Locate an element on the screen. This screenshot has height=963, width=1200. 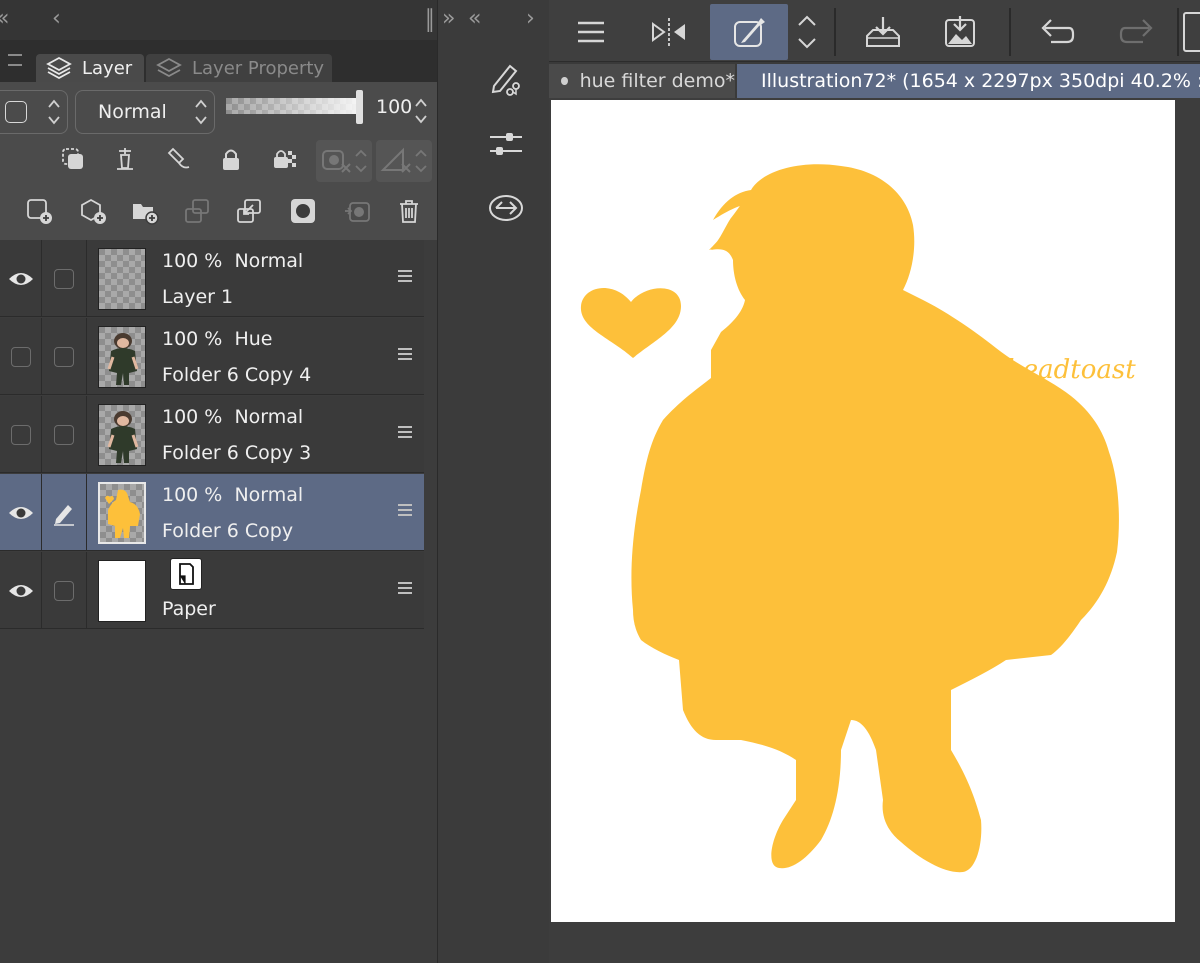
opacity-spinner-icon is located at coordinates (421, 111).